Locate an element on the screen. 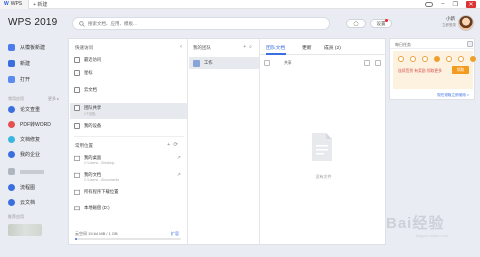 The image size is (480, 257). sidebar-item-thesis-check: 论文查重 is located at coordinates (24, 109).